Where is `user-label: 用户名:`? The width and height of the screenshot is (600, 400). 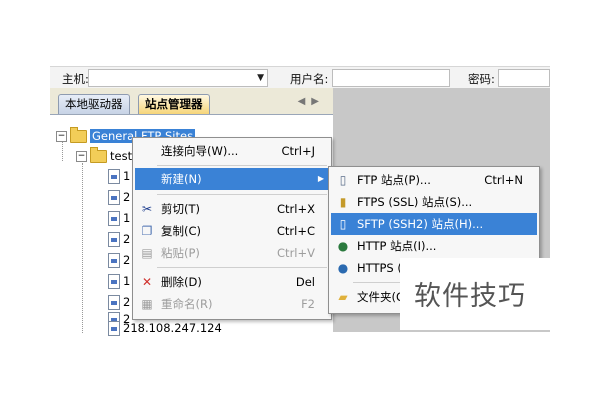
user-label: 用户名: is located at coordinates (309, 79).